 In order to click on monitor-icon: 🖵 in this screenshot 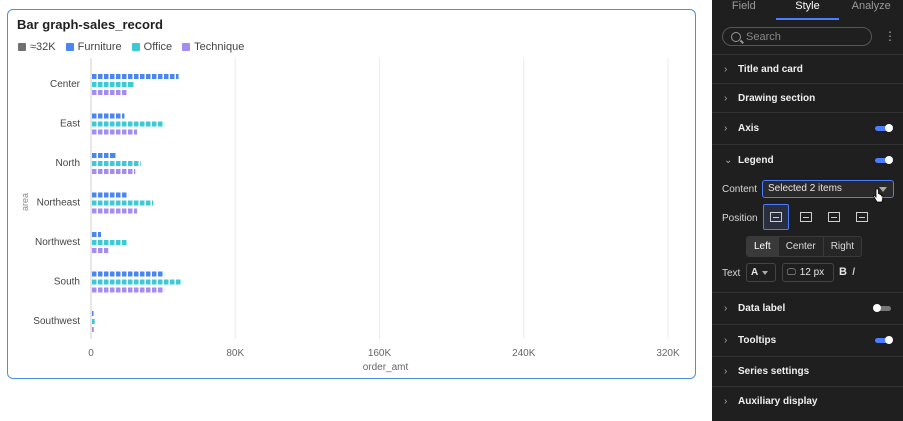, I will do `click(791, 272)`.